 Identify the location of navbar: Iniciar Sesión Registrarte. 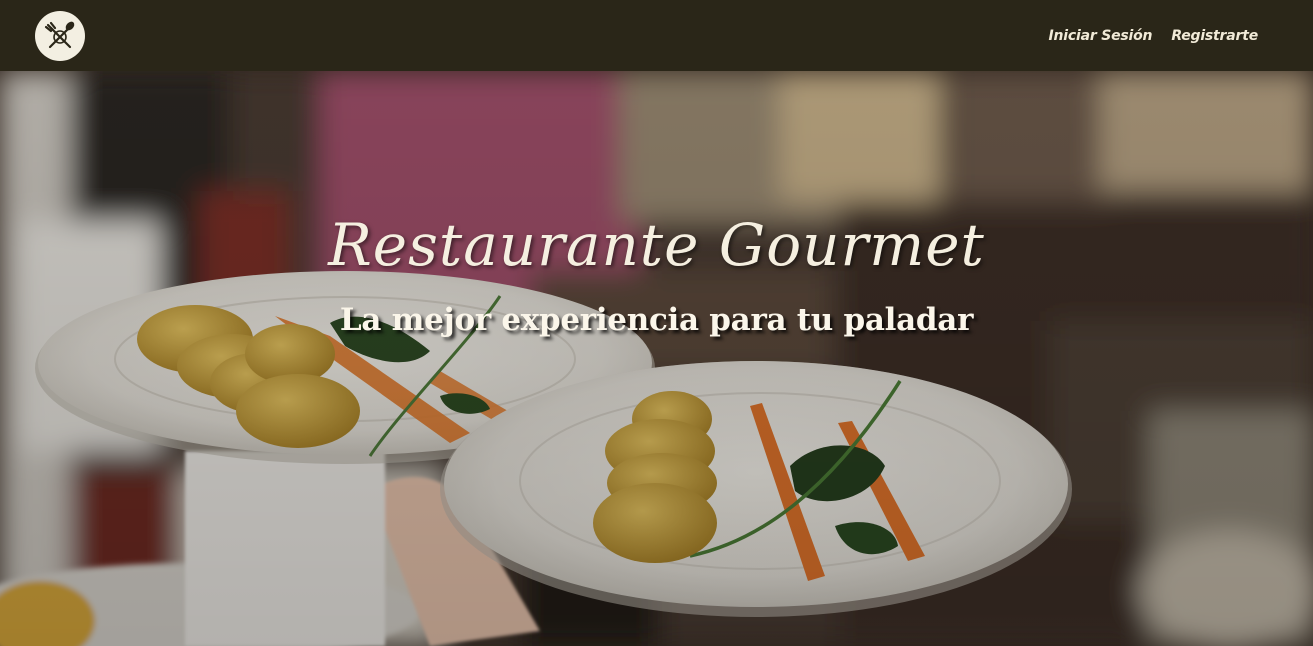
(656, 35).